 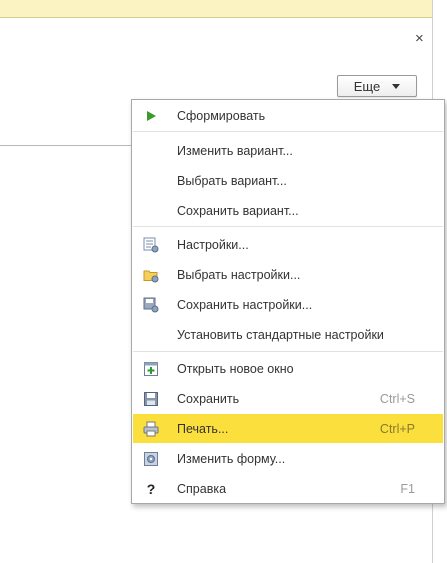 I want to click on form-edit-icon, so click(x=151, y=459).